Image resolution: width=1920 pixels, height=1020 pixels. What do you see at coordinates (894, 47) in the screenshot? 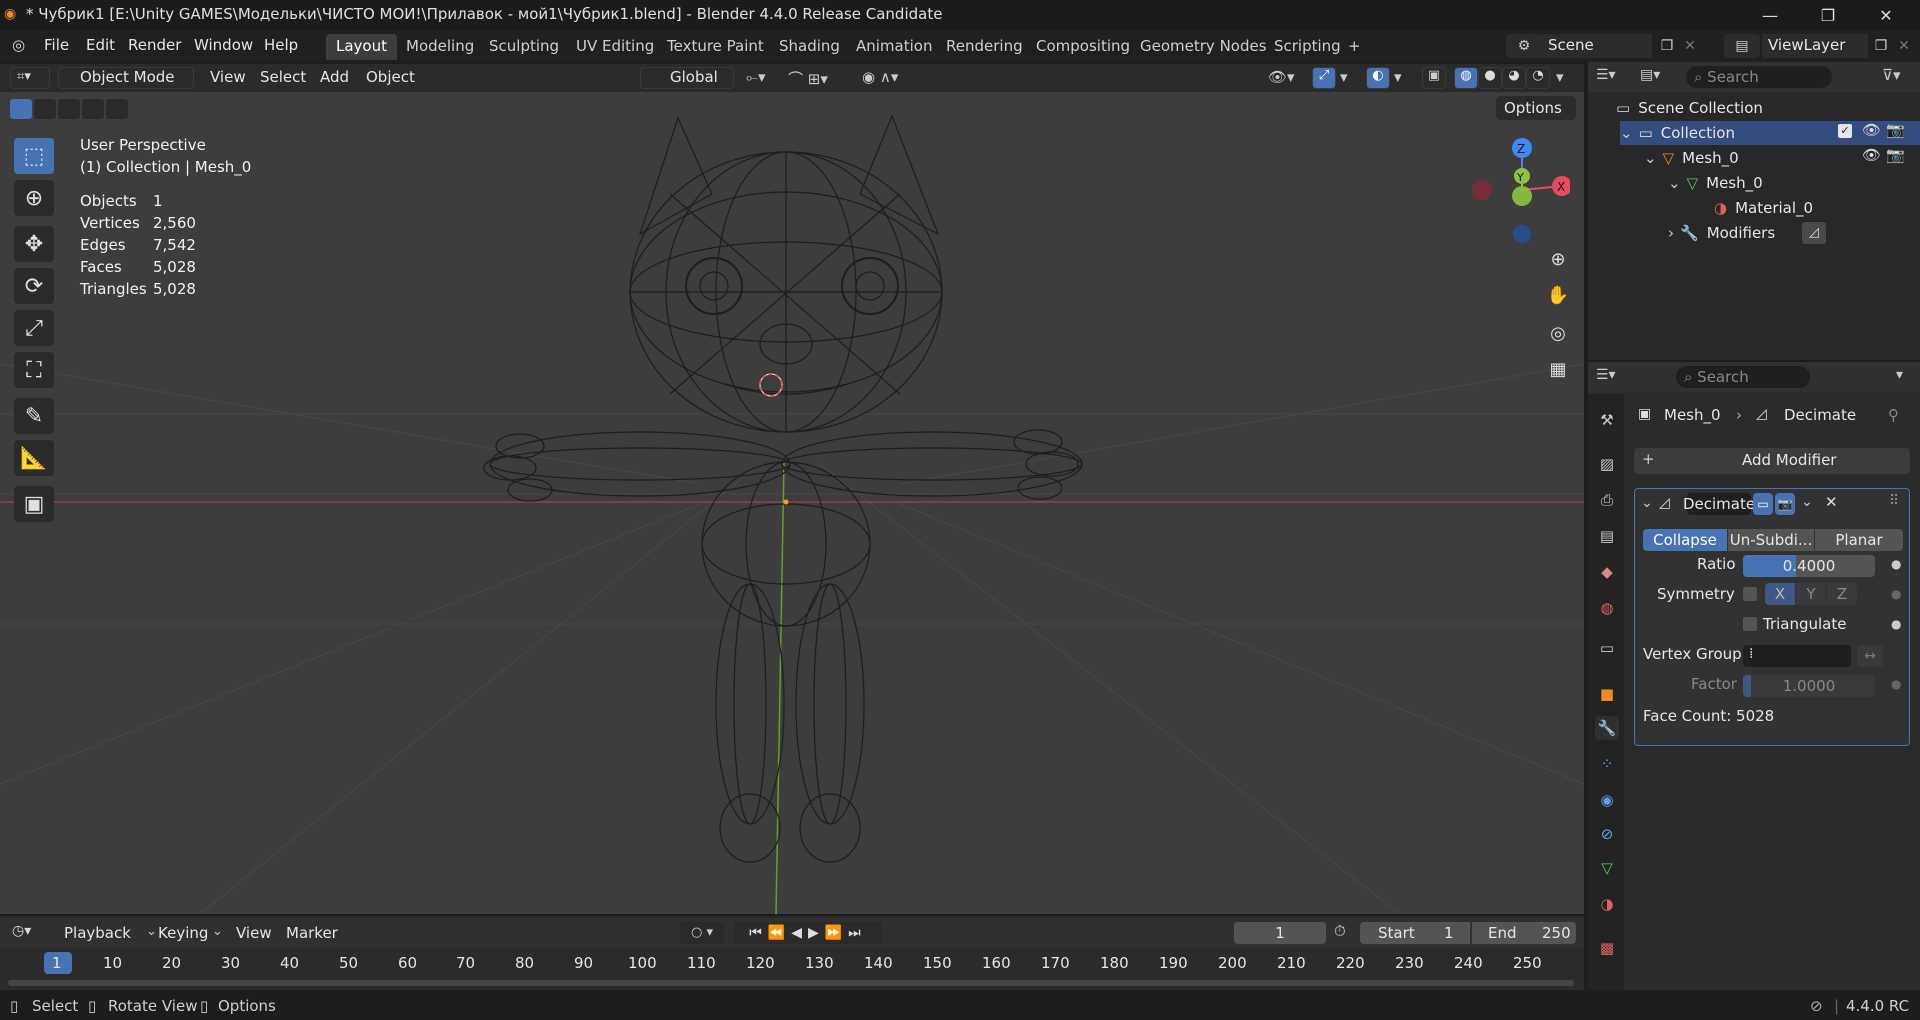
I see `tab-animation: Animation` at bounding box center [894, 47].